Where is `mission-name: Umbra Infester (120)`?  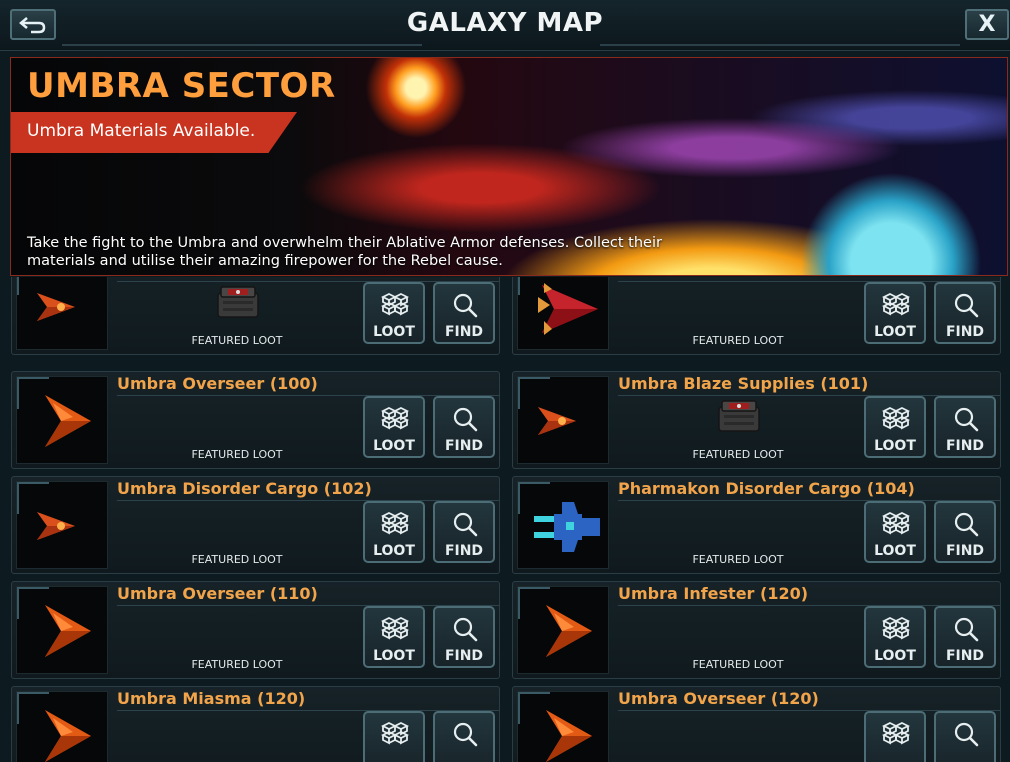
mission-name: Umbra Infester (120) is located at coordinates (713, 593).